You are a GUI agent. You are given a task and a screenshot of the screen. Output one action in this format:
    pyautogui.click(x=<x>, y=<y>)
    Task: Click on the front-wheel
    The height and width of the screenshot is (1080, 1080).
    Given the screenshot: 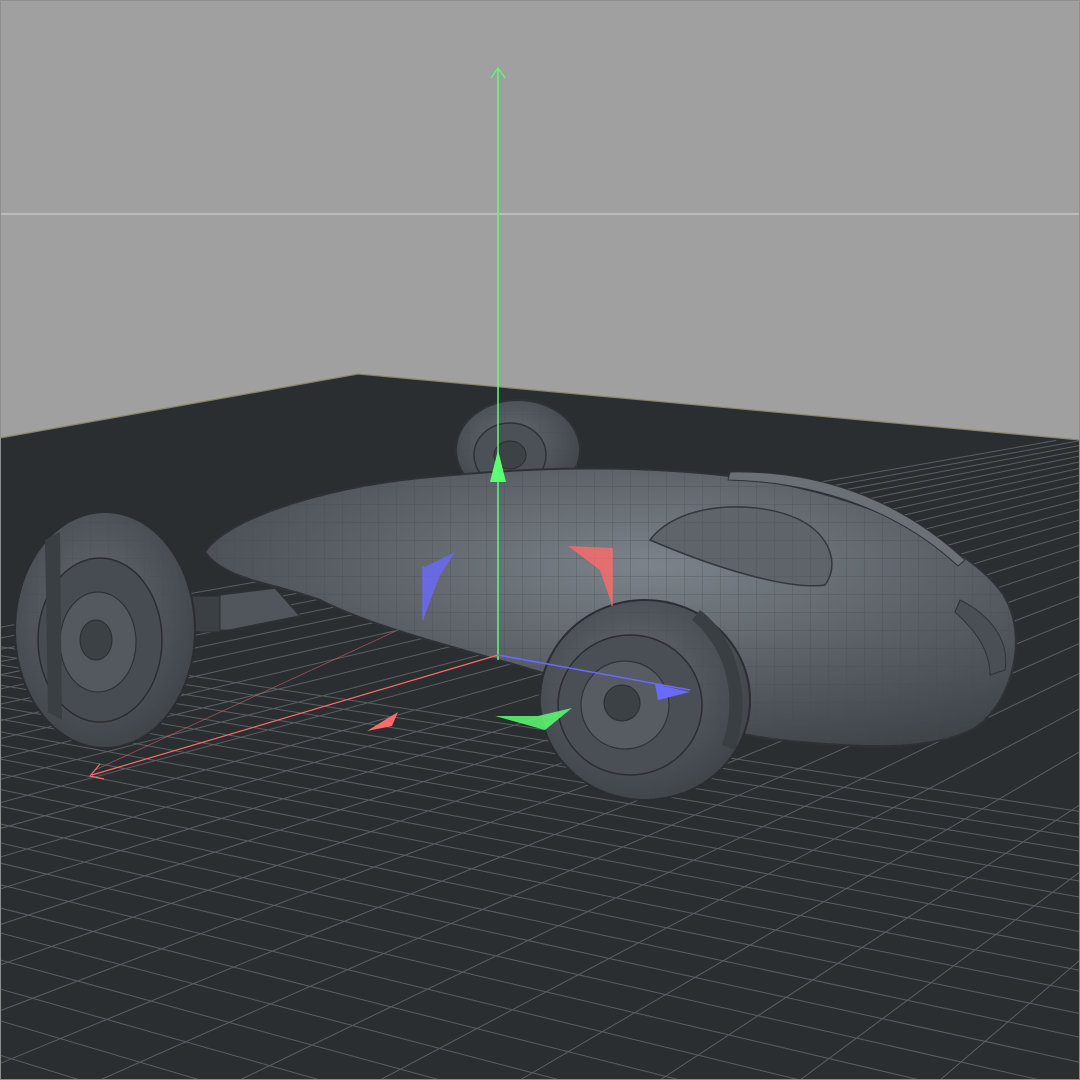 What is the action you would take?
    pyautogui.click(x=645, y=700)
    